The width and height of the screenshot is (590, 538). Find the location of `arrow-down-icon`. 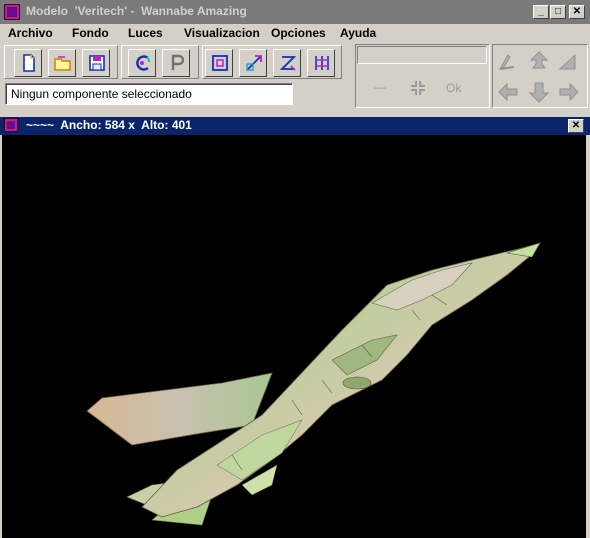

arrow-down-icon is located at coordinates (539, 92).